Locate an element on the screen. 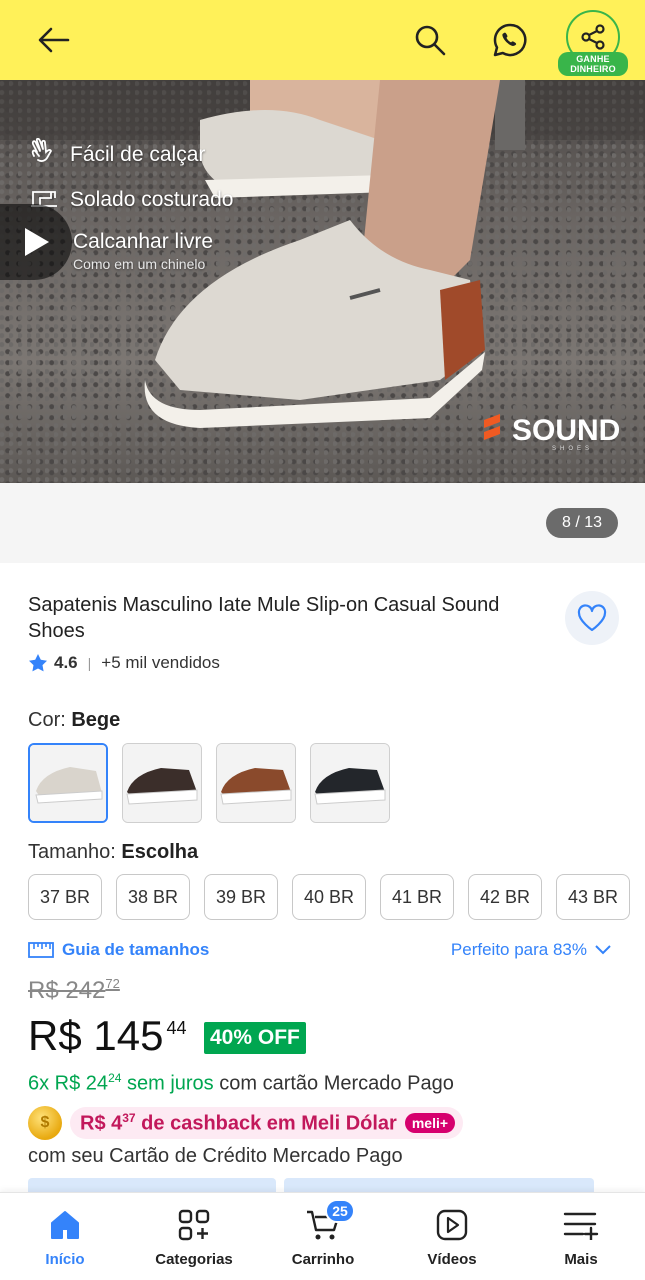 The width and height of the screenshot is (645, 1280). nav-item-inicio: Início is located at coordinates (65, 1236).